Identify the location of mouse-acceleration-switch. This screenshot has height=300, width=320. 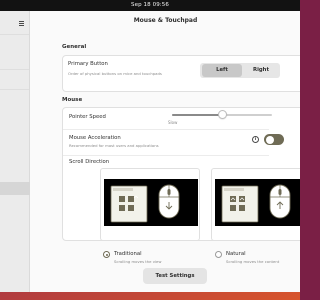
(274, 139).